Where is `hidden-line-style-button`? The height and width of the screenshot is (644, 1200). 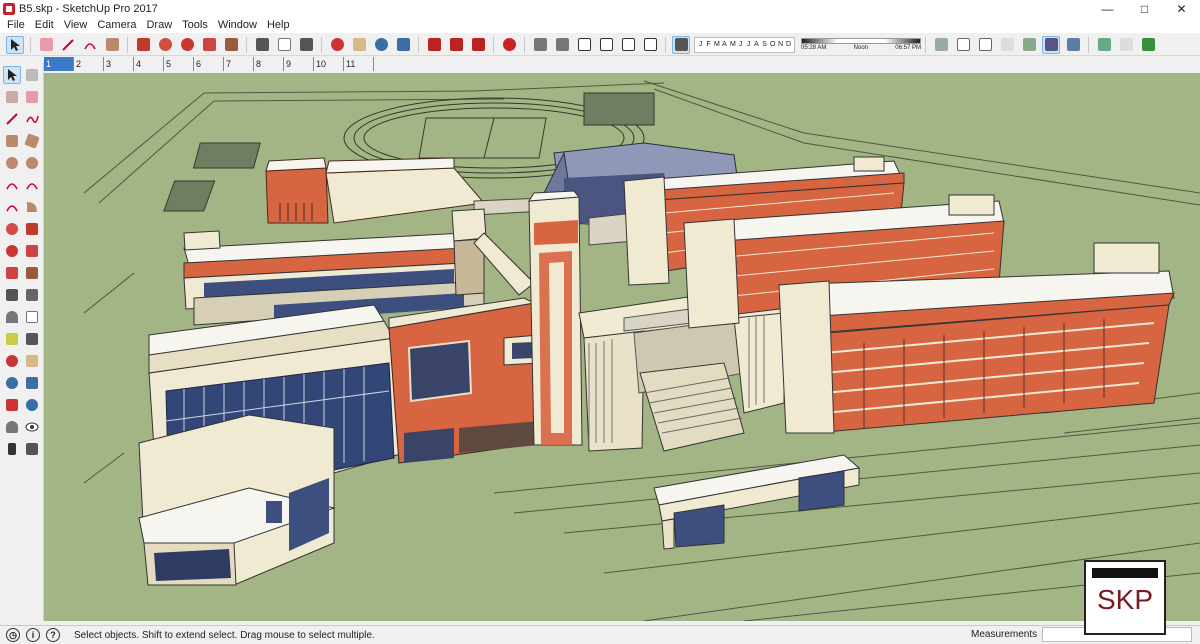 hidden-line-style-button is located at coordinates (1007, 45).